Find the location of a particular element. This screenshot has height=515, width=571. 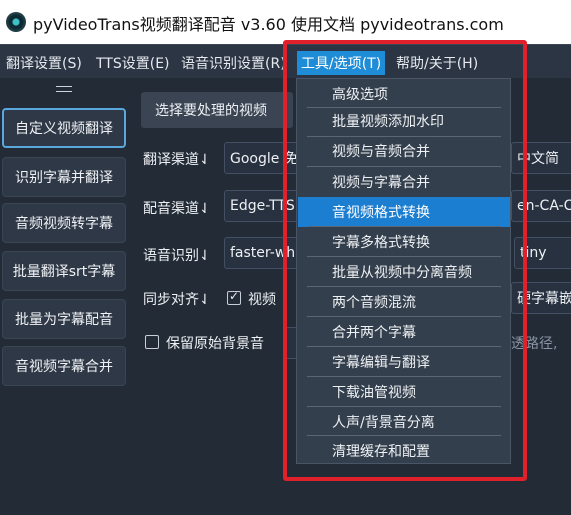

sidebar-item-av-to-subtitle: 音频视频转字幕 is located at coordinates (64, 223).